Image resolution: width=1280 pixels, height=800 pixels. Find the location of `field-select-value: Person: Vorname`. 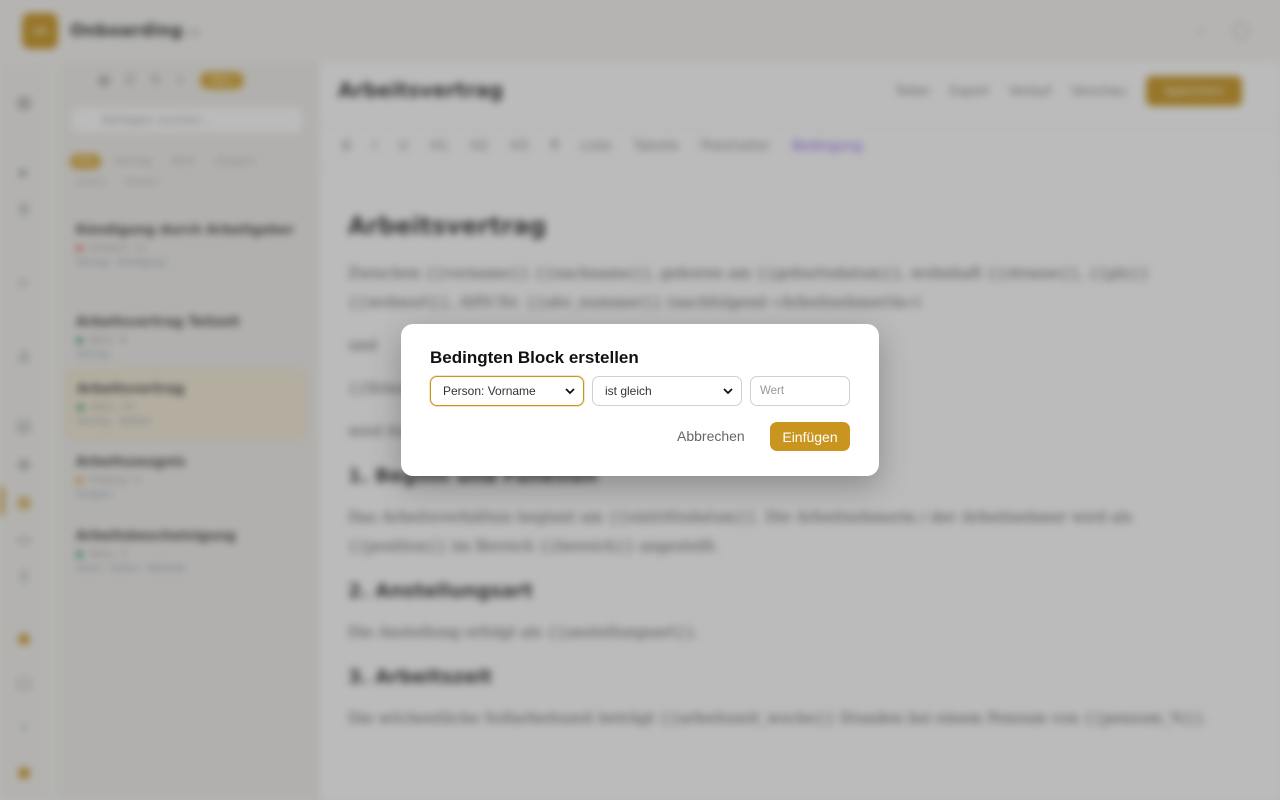

field-select-value: Person: Vorname is located at coordinates (489, 391).